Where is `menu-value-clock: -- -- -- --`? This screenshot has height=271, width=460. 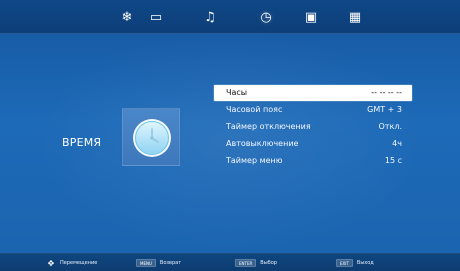
menu-value-clock: -- -- -- -- is located at coordinates (386, 92).